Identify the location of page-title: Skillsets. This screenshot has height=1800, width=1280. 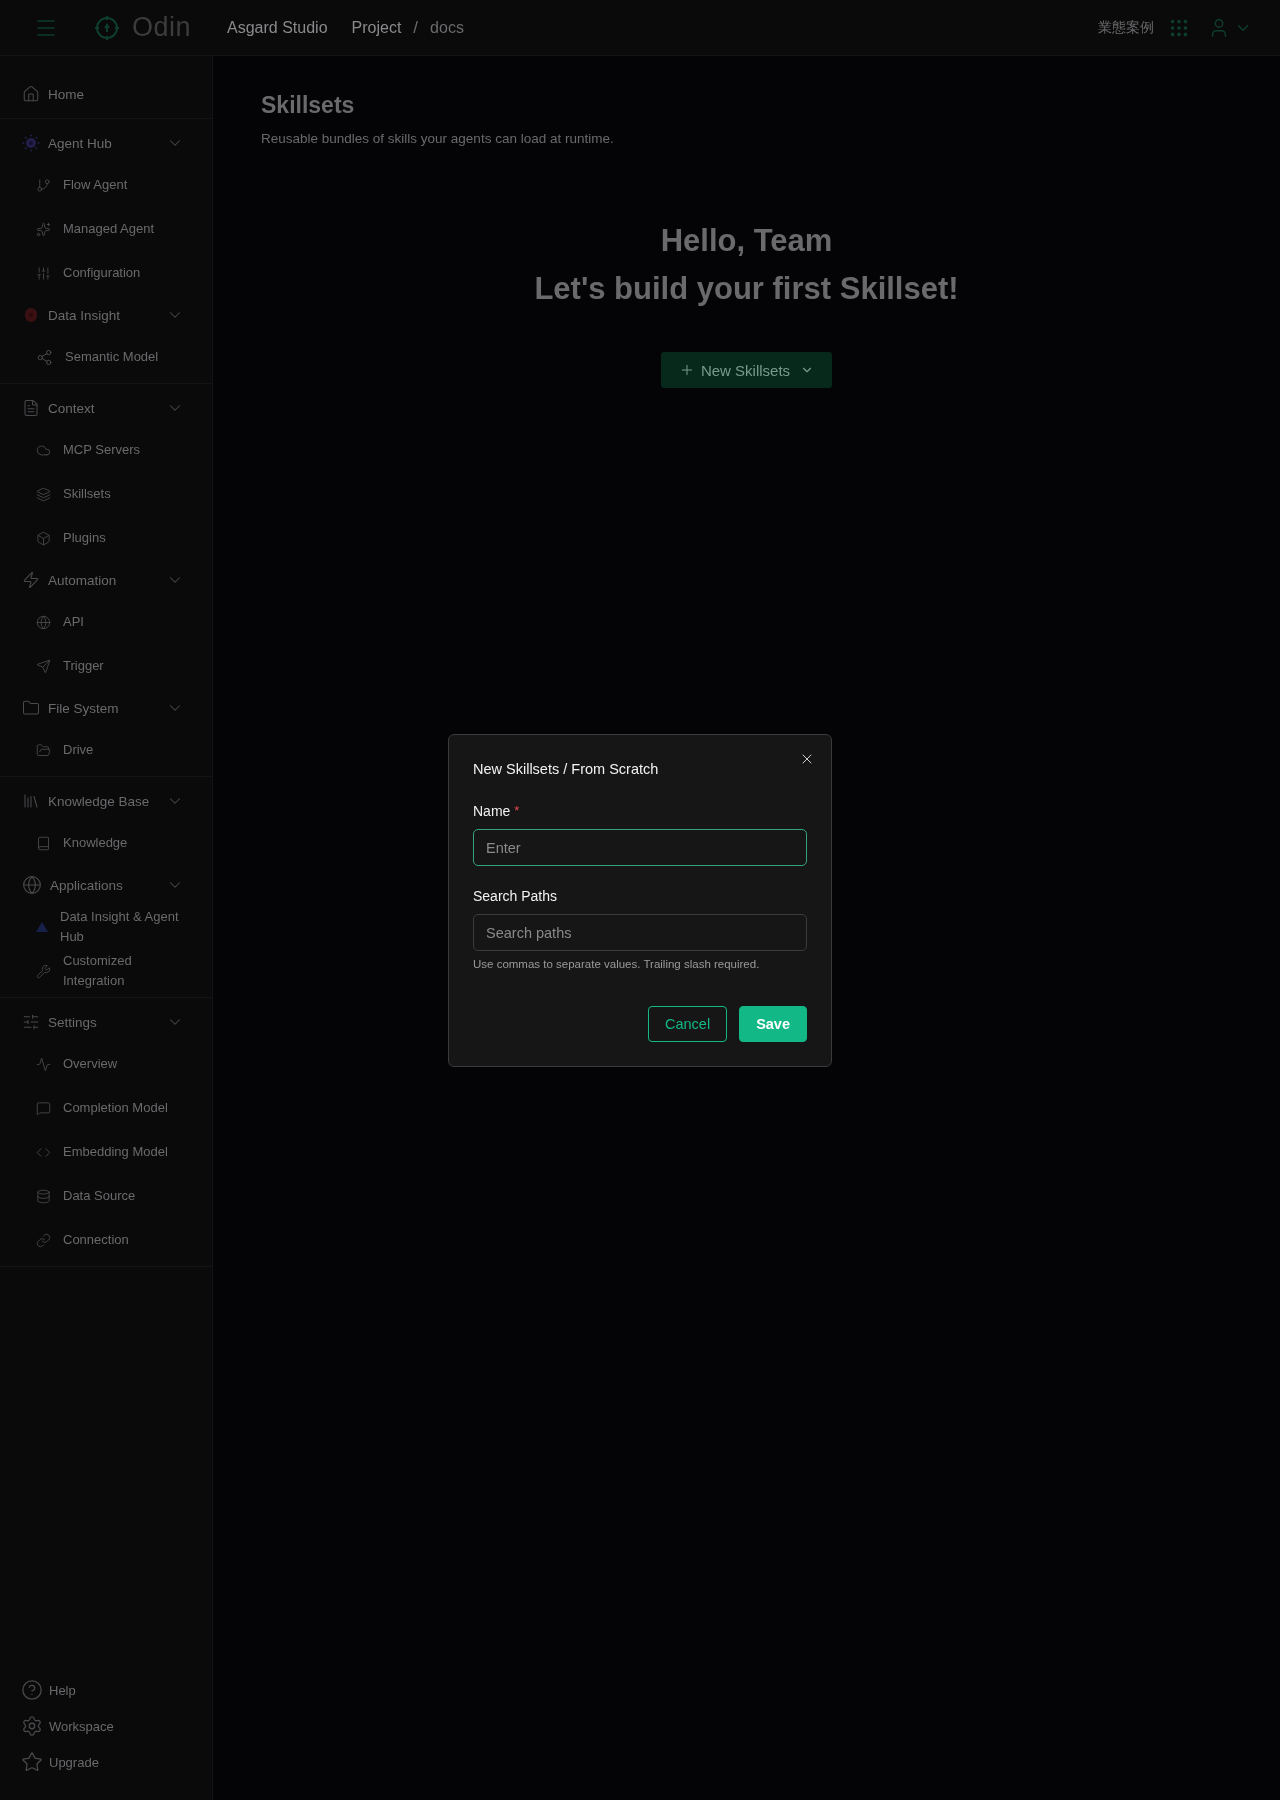
(308, 105).